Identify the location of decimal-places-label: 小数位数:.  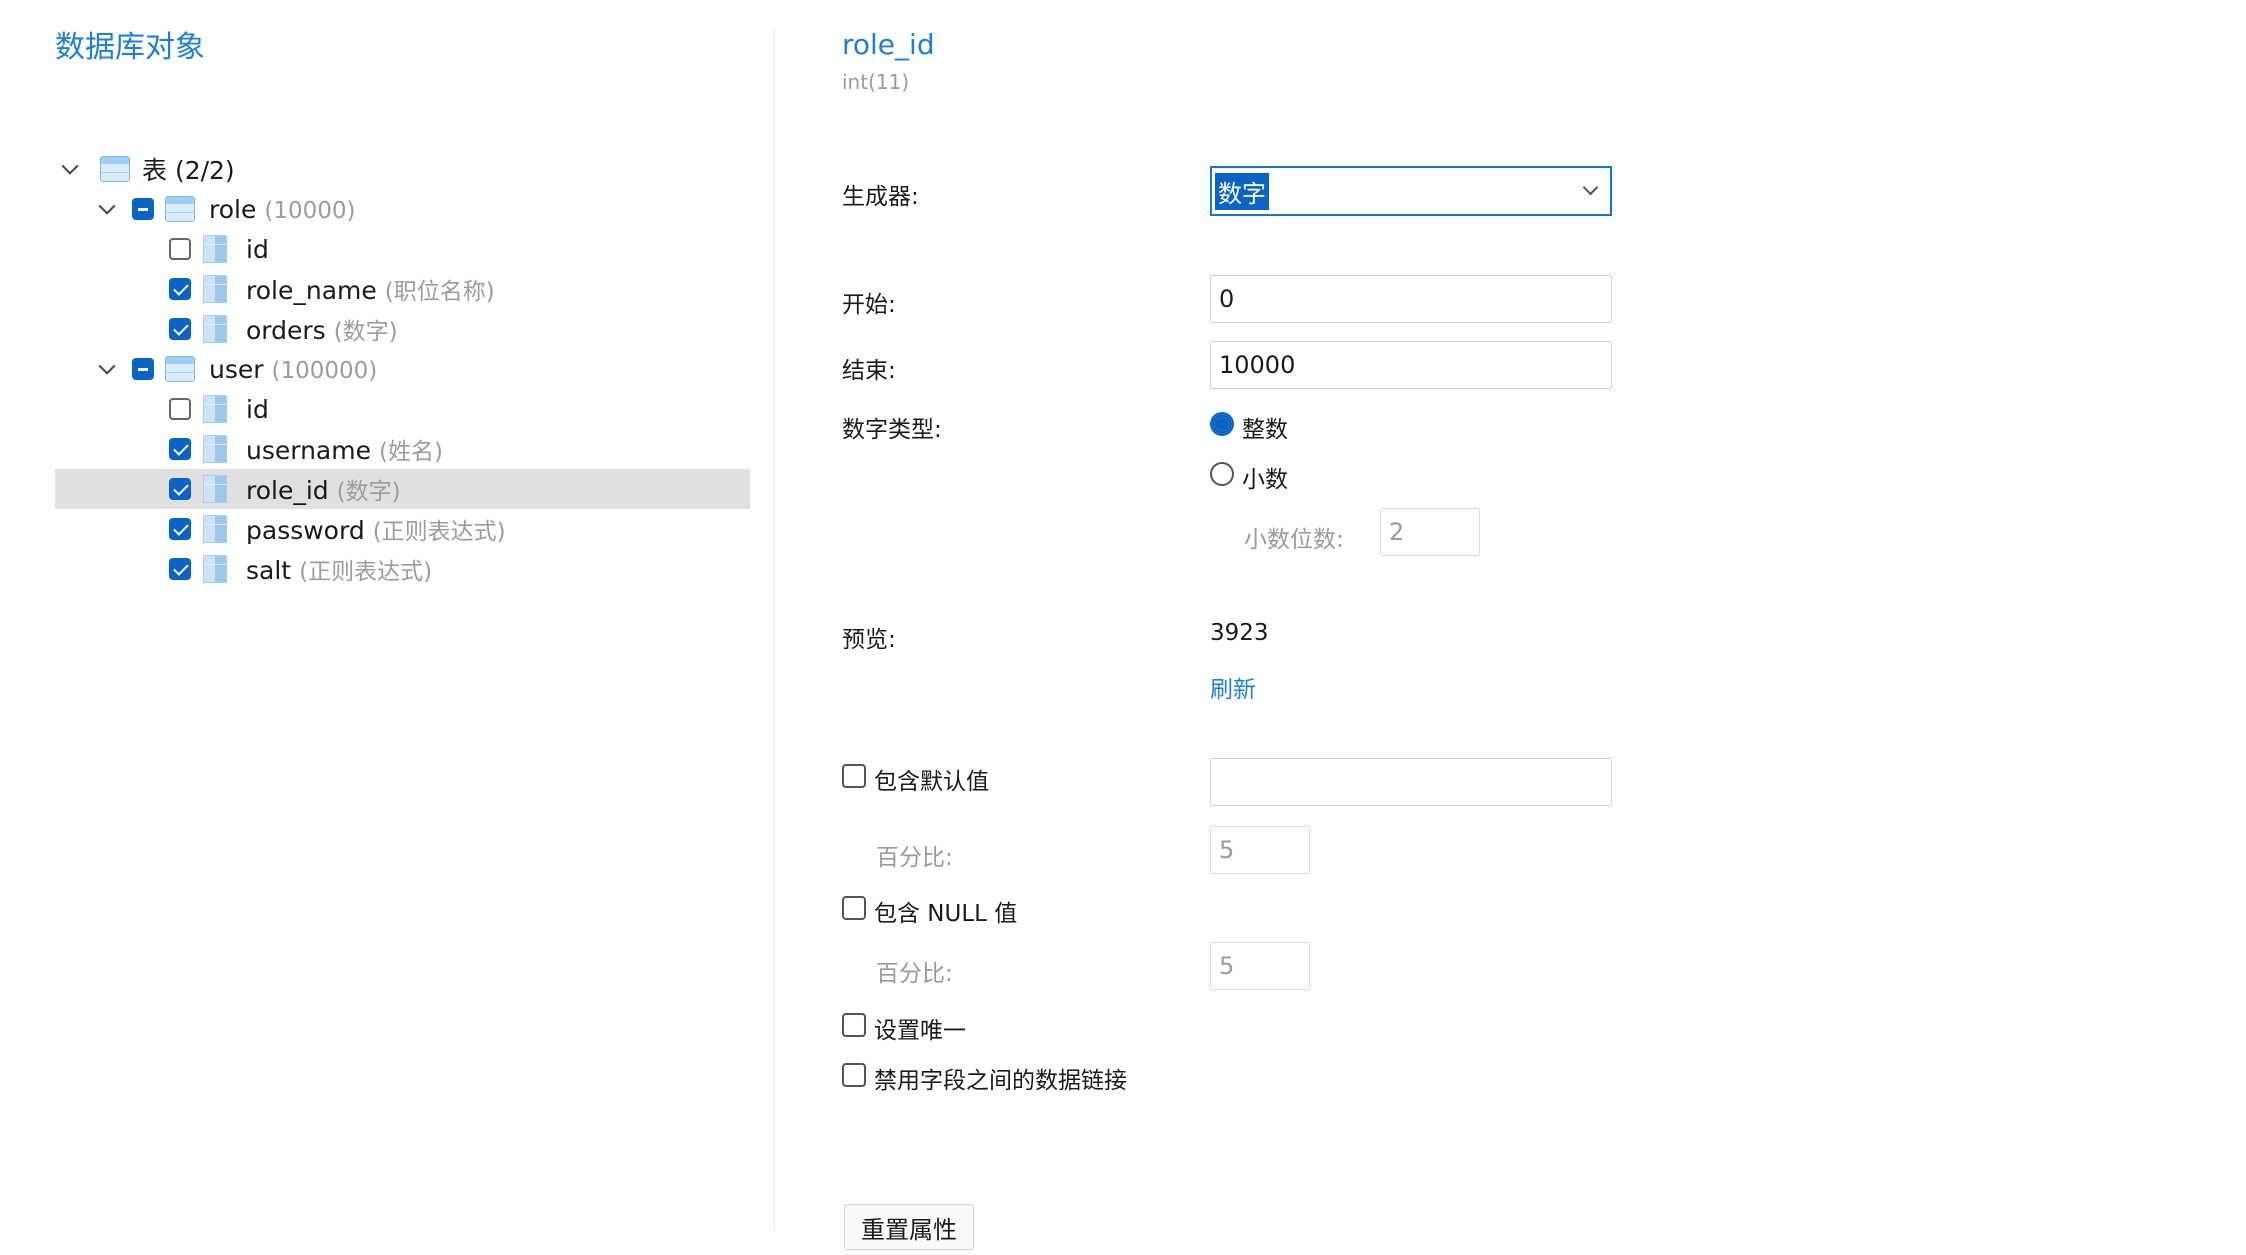
(1294, 540).